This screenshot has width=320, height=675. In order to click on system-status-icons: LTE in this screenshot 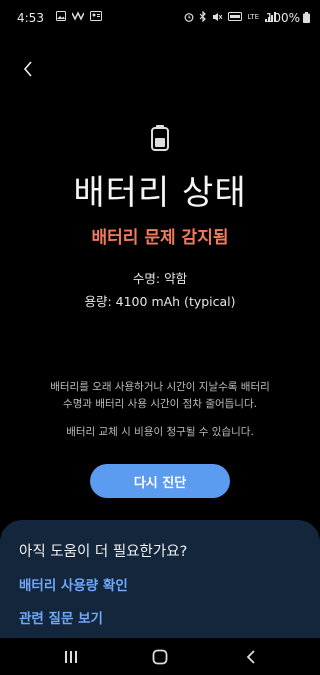, I will do `click(230, 16)`.